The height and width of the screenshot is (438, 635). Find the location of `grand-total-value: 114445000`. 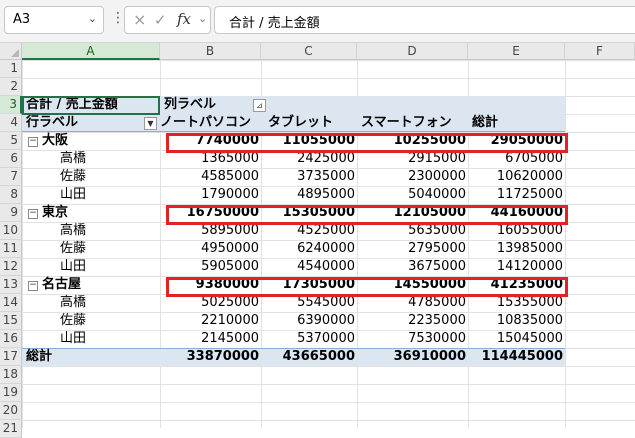

grand-total-value: 114445000 is located at coordinates (515, 357).